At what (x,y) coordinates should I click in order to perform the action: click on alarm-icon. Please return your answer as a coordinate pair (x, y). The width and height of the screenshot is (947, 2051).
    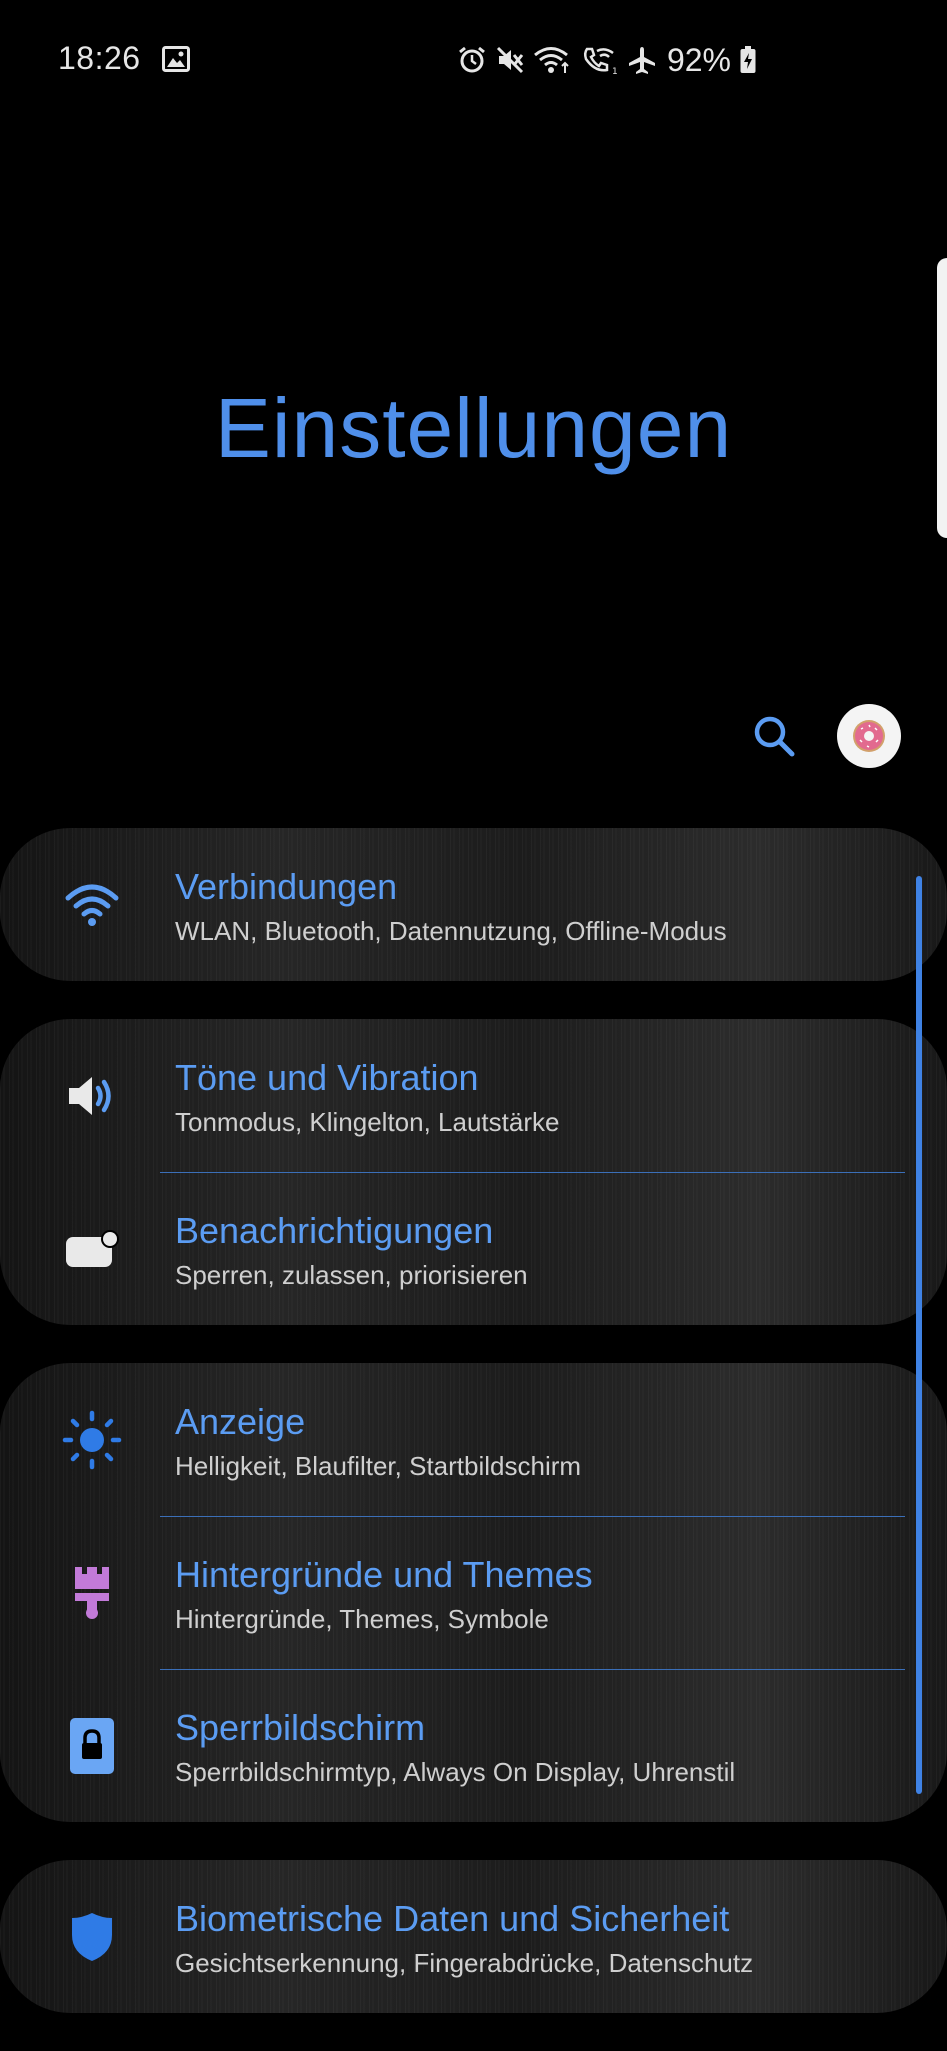
    Looking at the image, I should click on (472, 60).